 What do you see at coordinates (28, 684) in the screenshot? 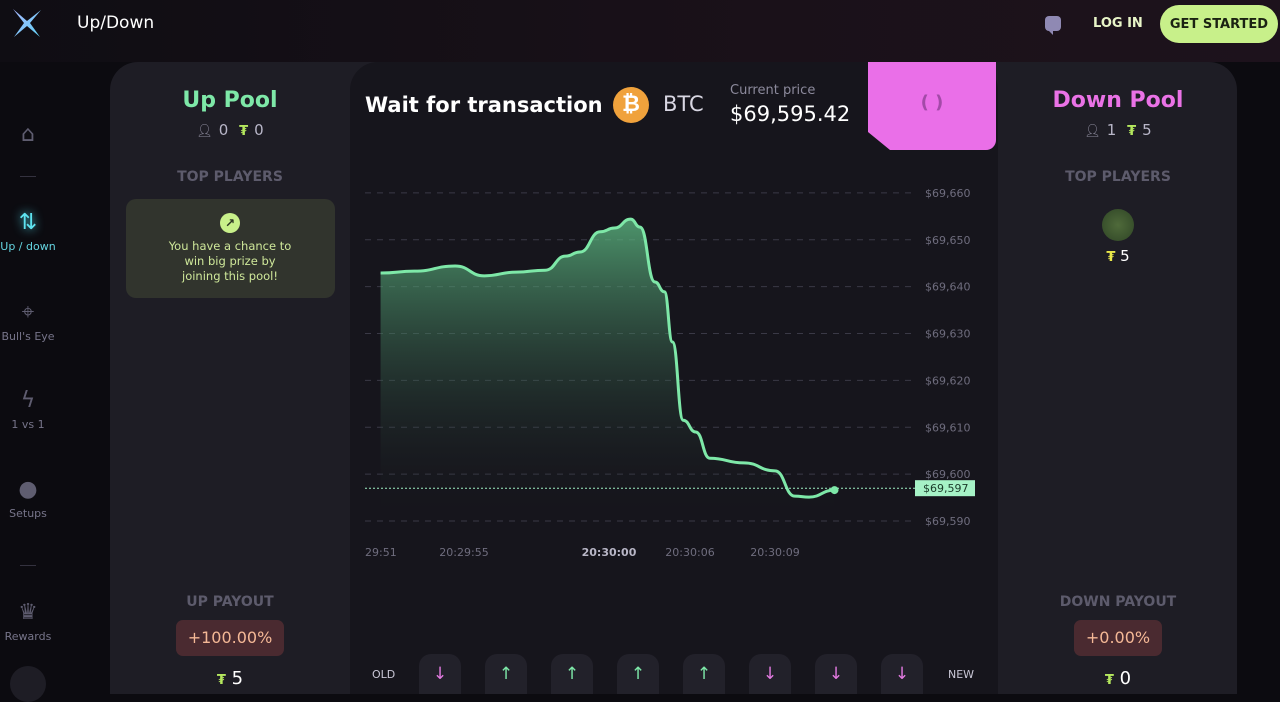
I see `docs-button` at bounding box center [28, 684].